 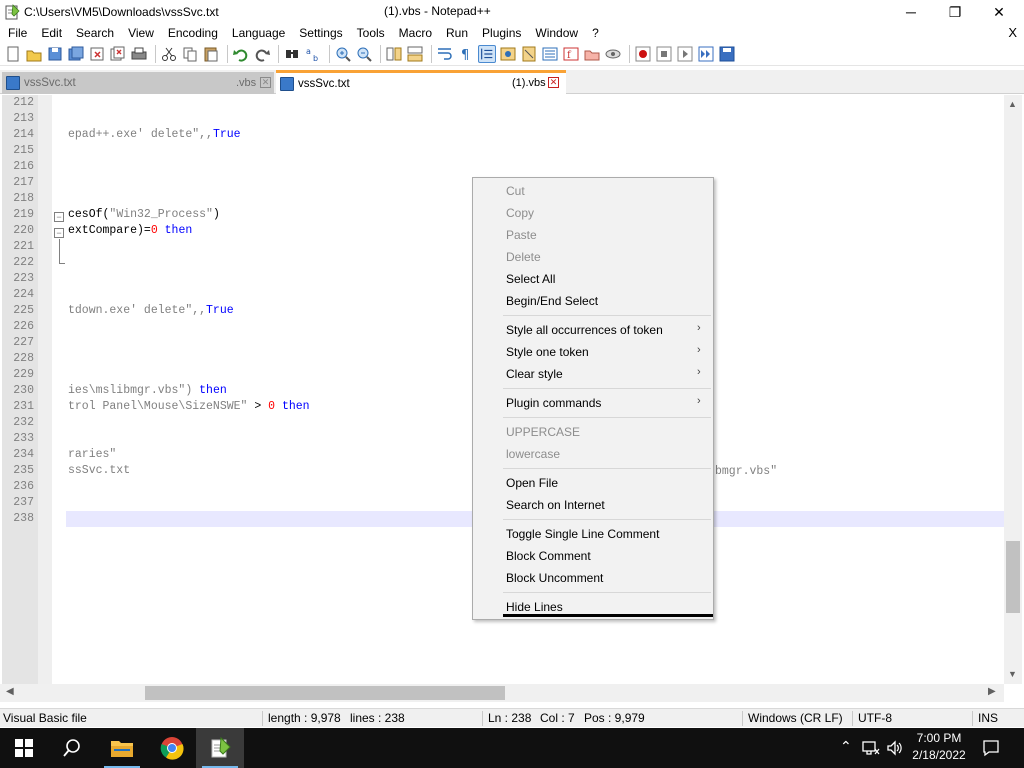 I want to click on line-number: 217, so click(x=23, y=182).